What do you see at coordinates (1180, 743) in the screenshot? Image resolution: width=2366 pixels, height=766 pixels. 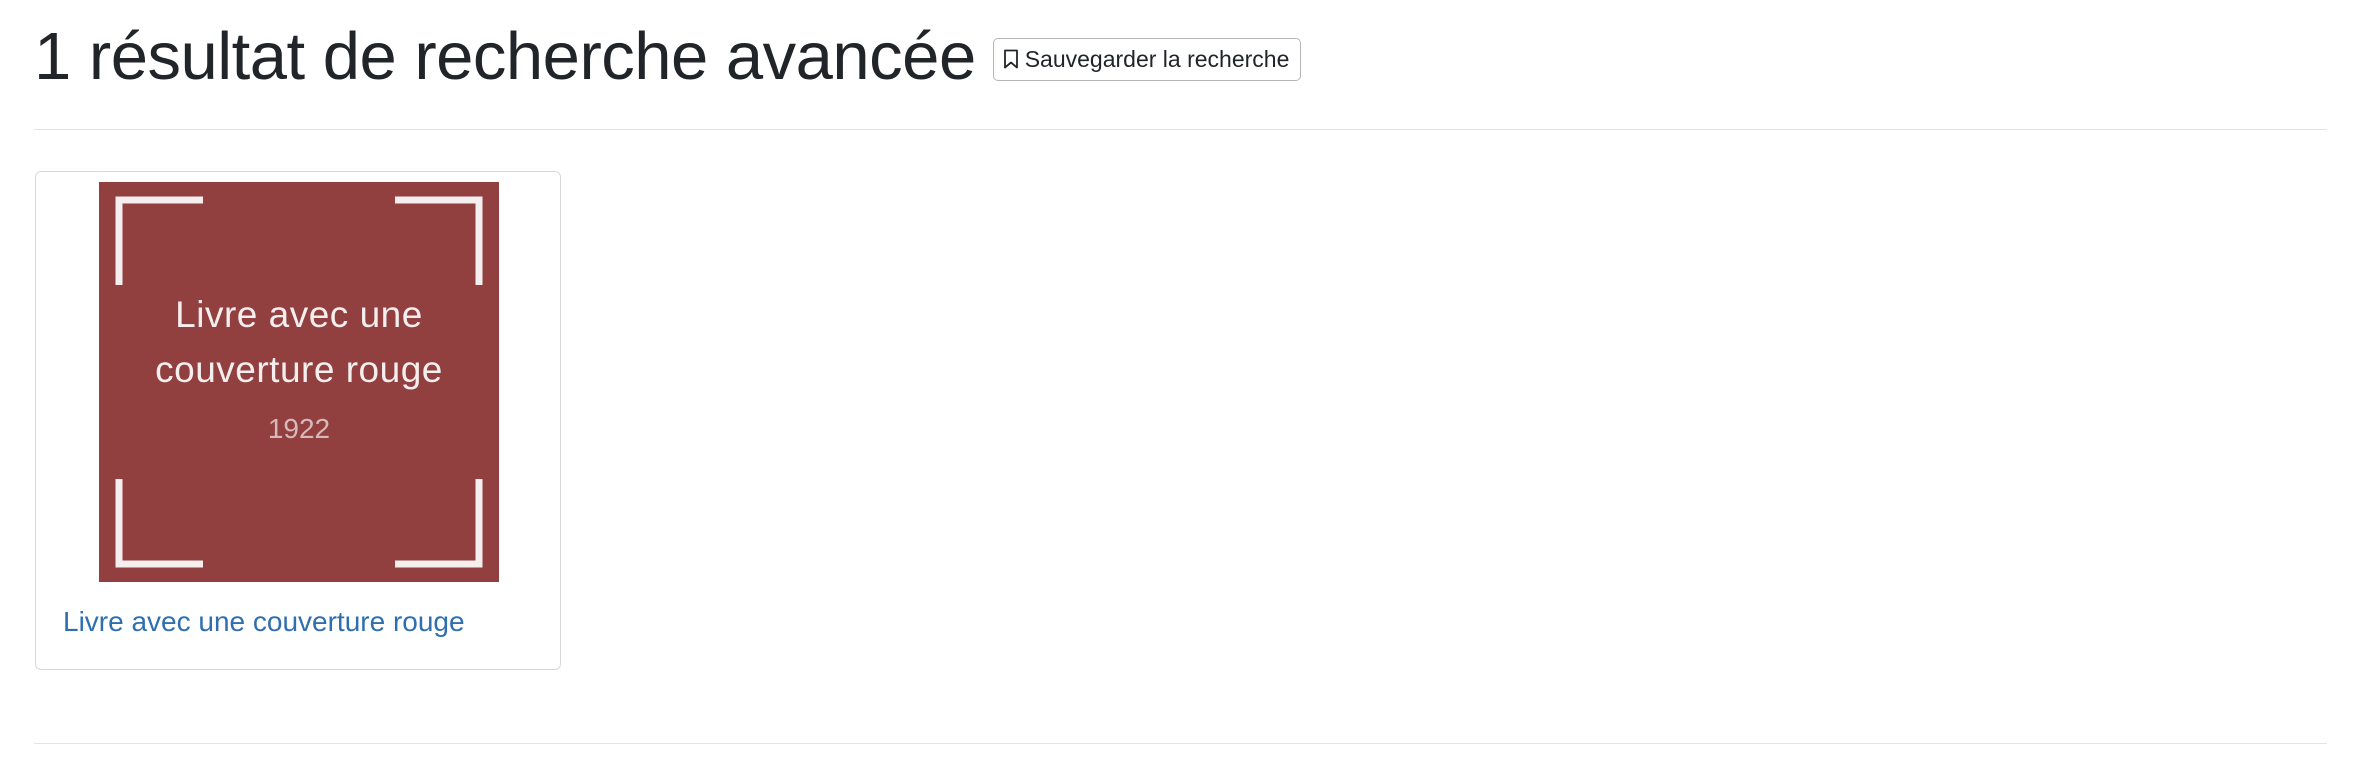 I see `footer-divider` at bounding box center [1180, 743].